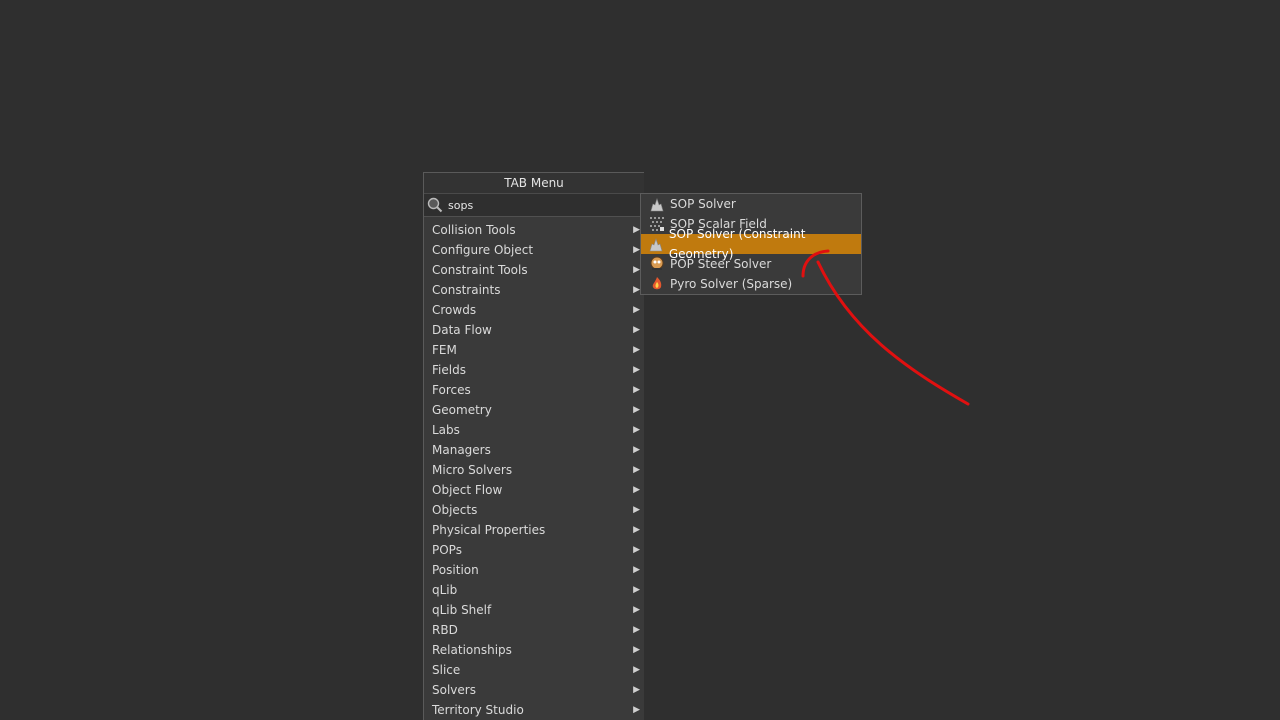 This screenshot has width=1280, height=720. I want to click on menu-category-label: Slice, so click(446, 670).